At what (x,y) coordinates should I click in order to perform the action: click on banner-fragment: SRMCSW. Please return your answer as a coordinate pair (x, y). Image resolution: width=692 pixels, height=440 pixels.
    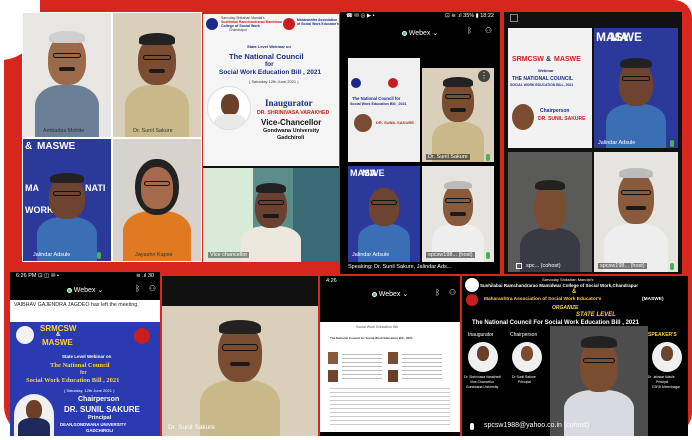
    Looking at the image, I should click on (528, 59).